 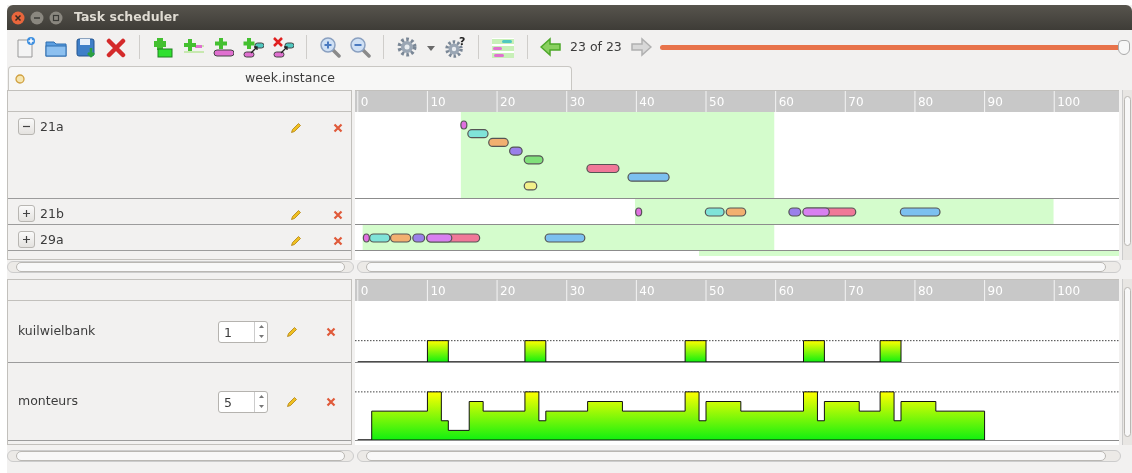 What do you see at coordinates (290, 78) in the screenshot?
I see `document-tab: week.instance` at bounding box center [290, 78].